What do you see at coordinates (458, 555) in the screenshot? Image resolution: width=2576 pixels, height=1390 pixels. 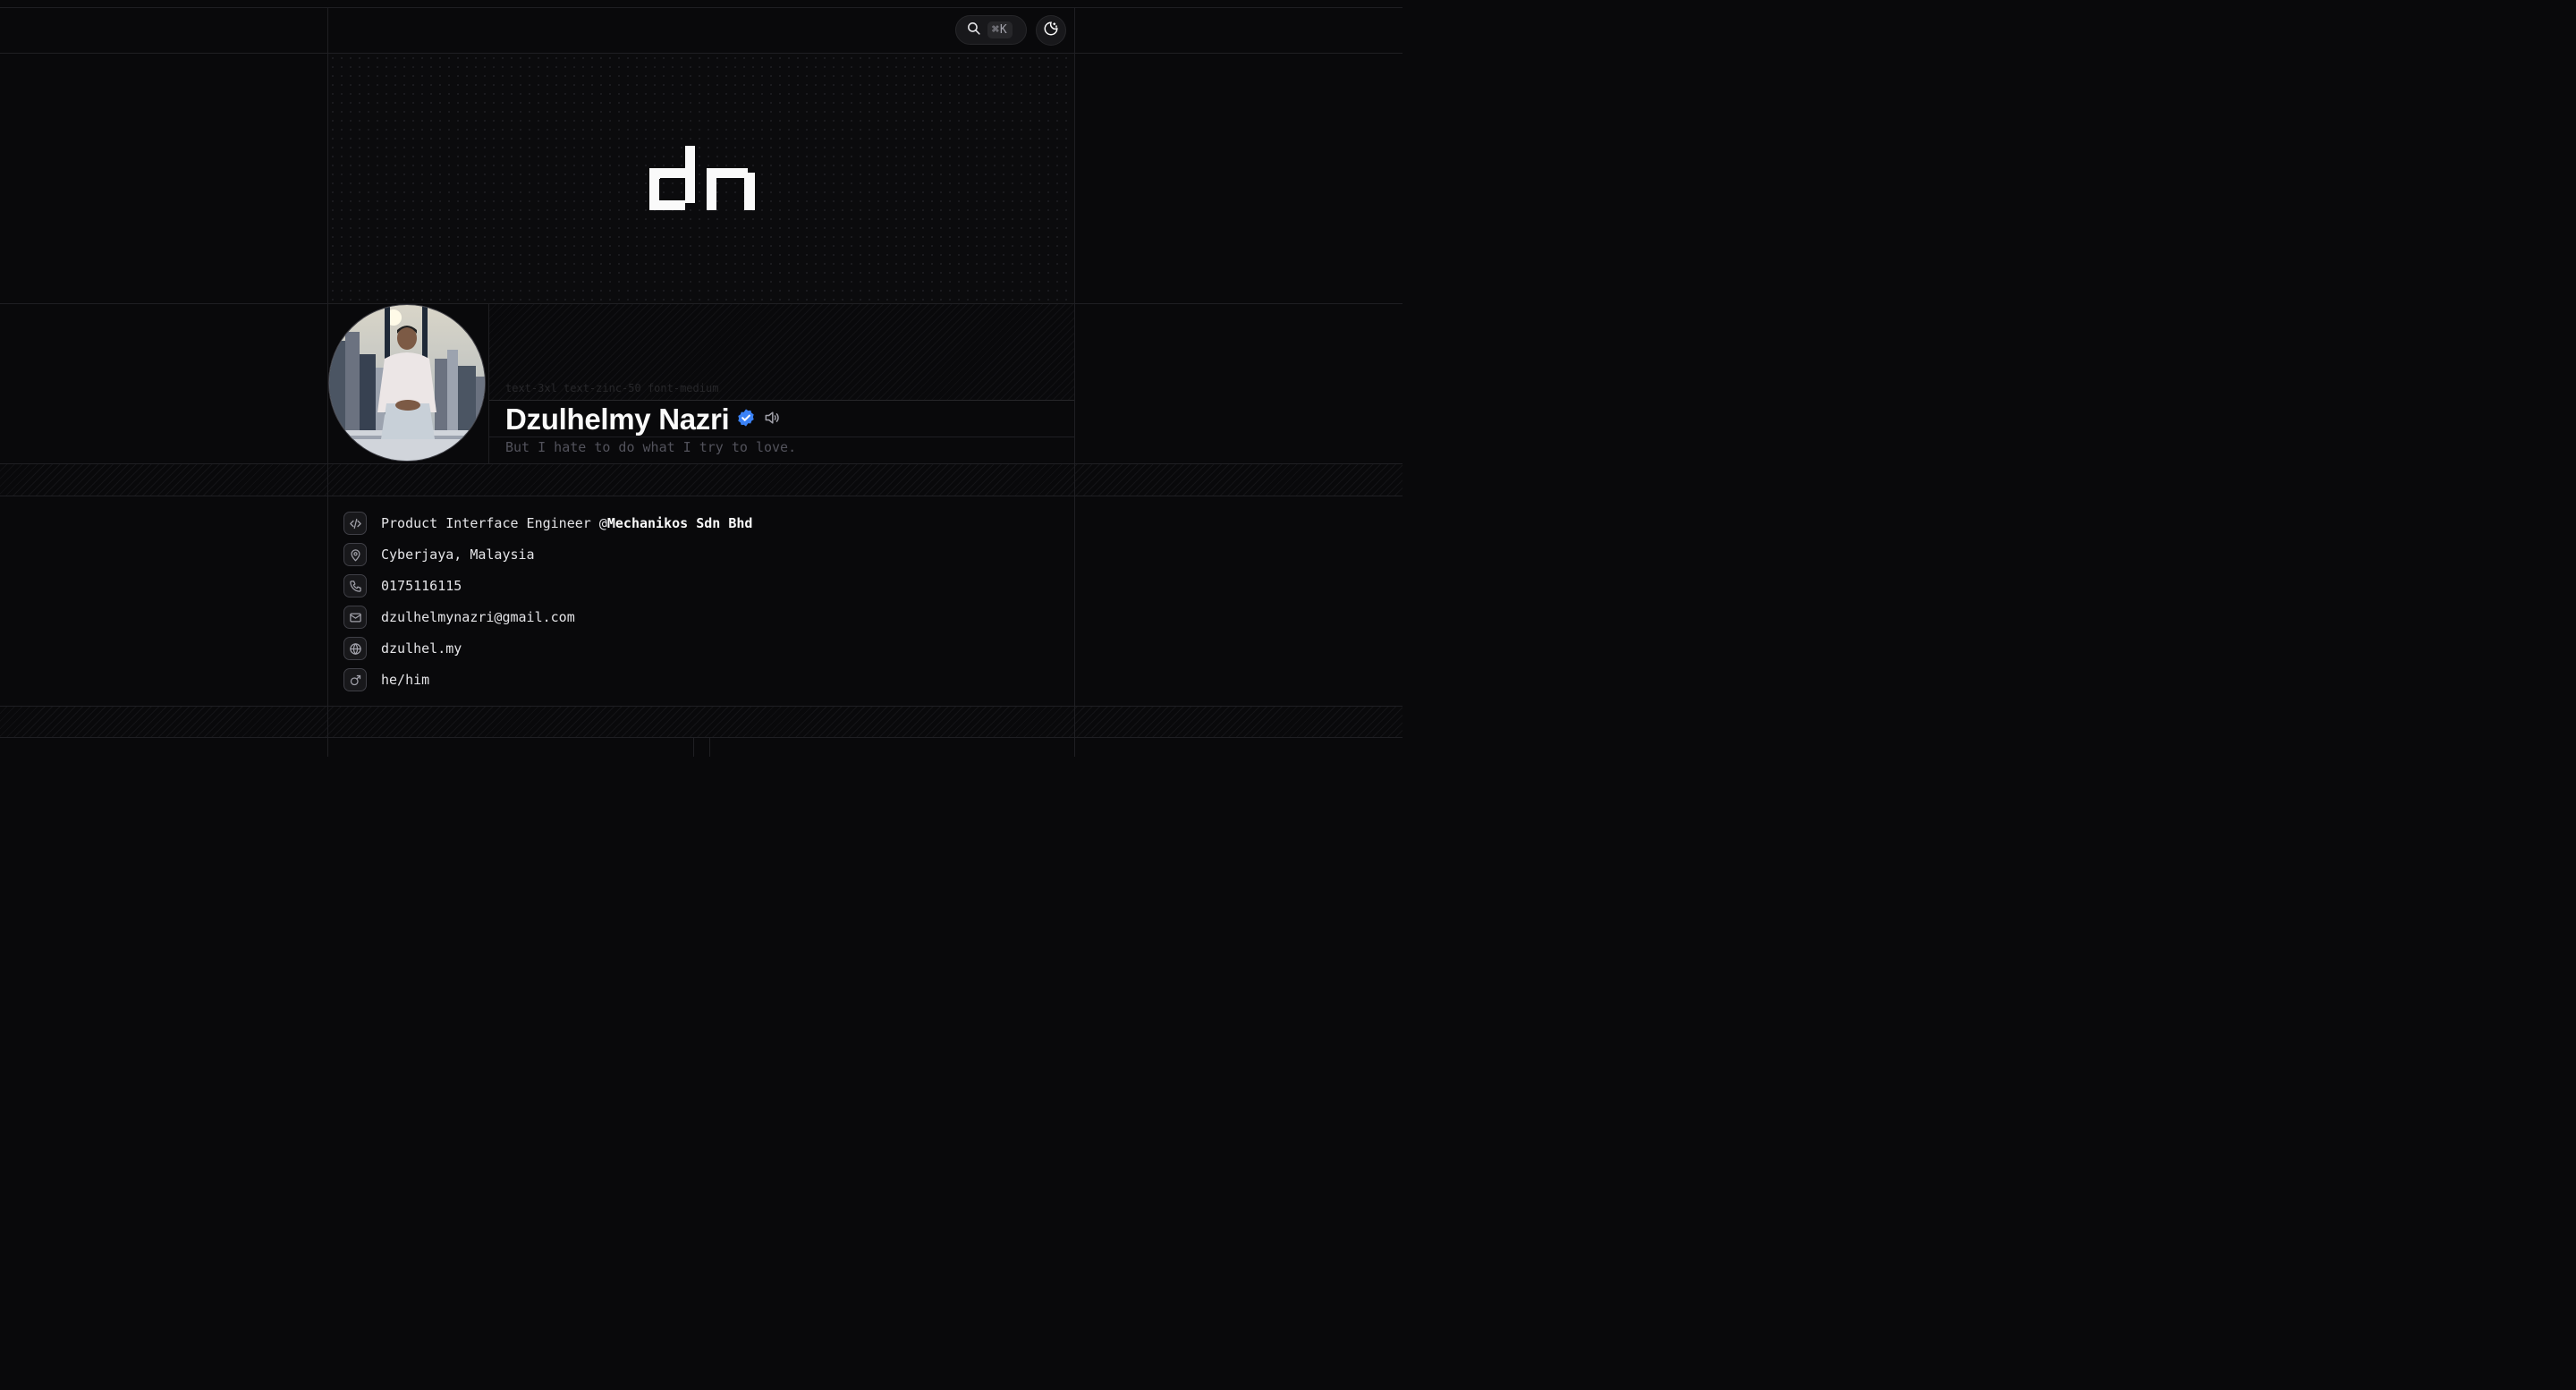 I see `location-text: Cyberjaya, Malaysia` at bounding box center [458, 555].